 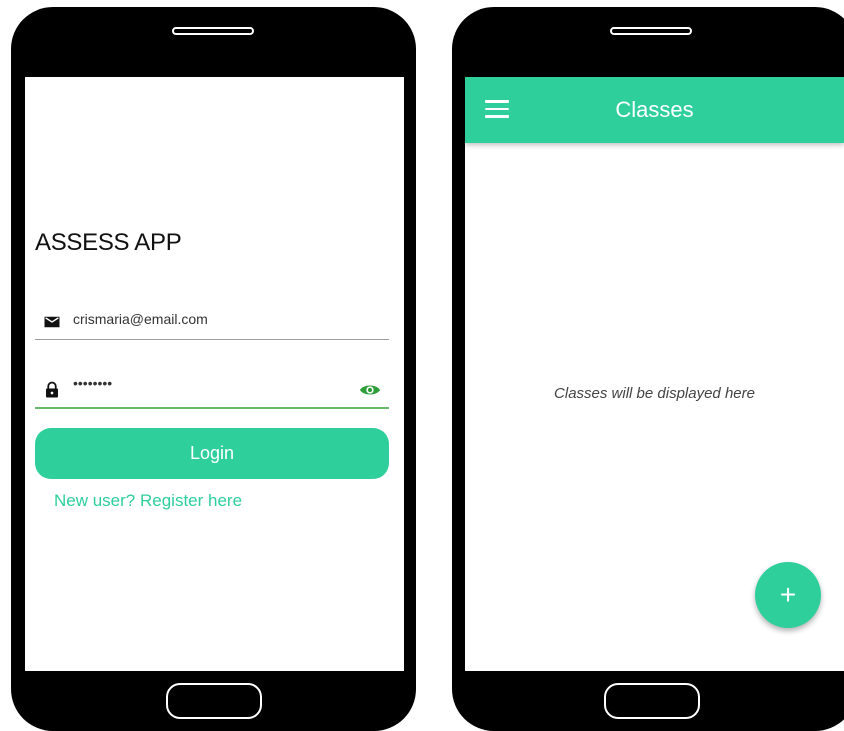 What do you see at coordinates (212, 453) in the screenshot?
I see `login-button: Login` at bounding box center [212, 453].